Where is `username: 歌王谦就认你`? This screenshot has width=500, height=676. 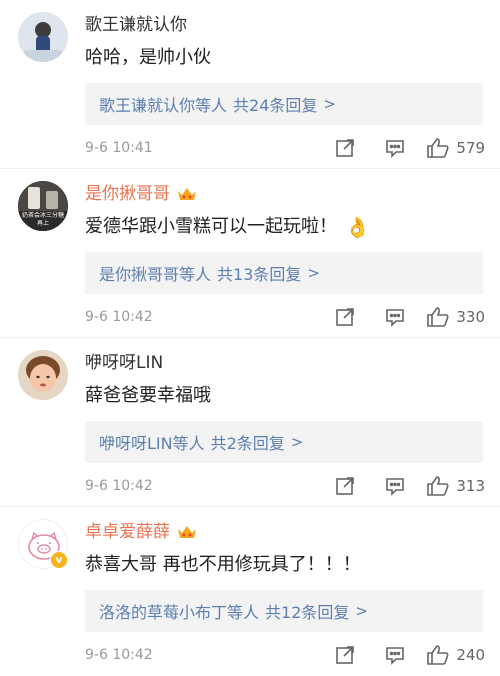
username: 歌王谦就认你 is located at coordinates (136, 25).